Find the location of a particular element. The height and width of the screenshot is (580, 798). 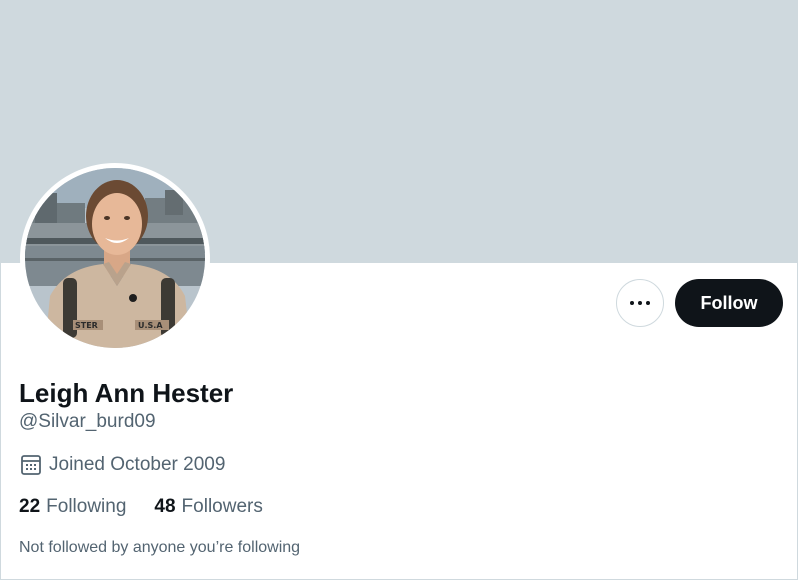

avatar-ring: STER U.S.A is located at coordinates (115, 258).